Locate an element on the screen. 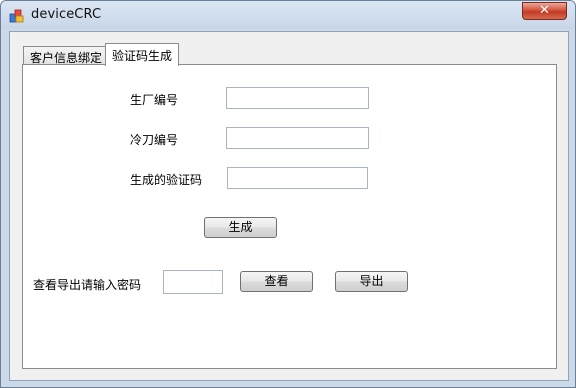  tab-code-generation: 验证码生成 is located at coordinates (142, 54).